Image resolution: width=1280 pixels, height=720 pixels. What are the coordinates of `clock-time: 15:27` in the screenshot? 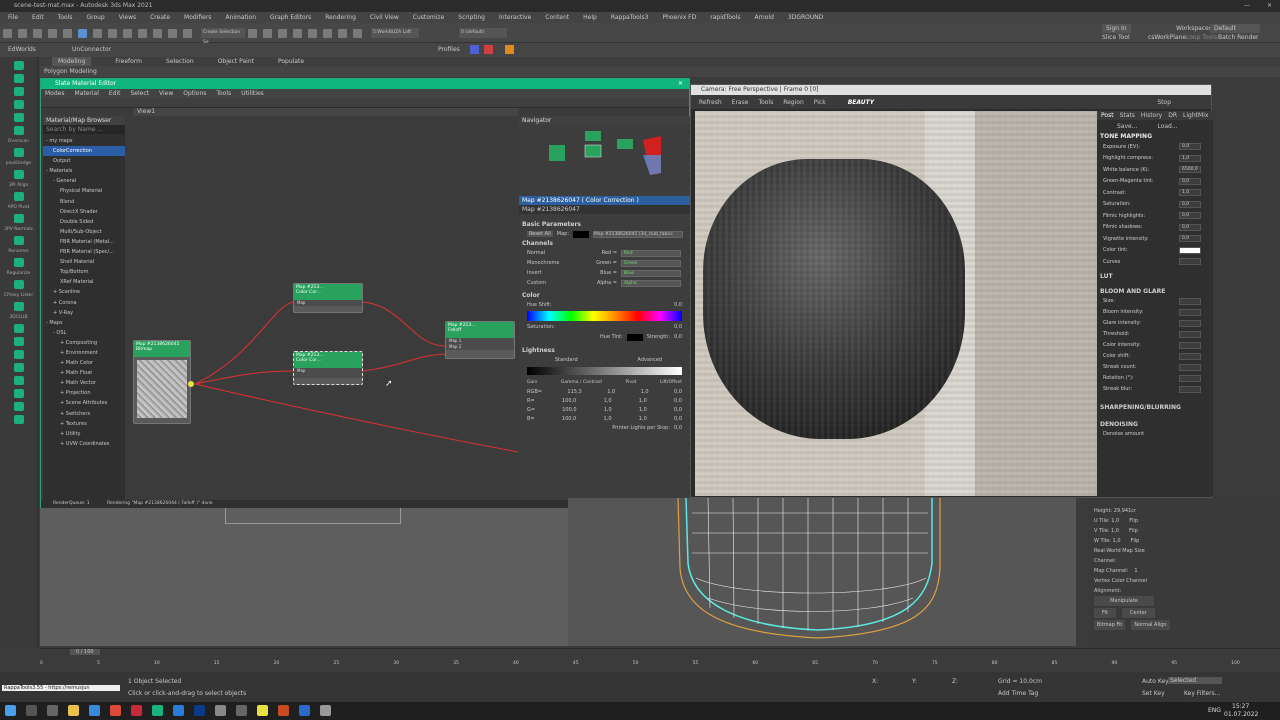 It's located at (1240, 706).